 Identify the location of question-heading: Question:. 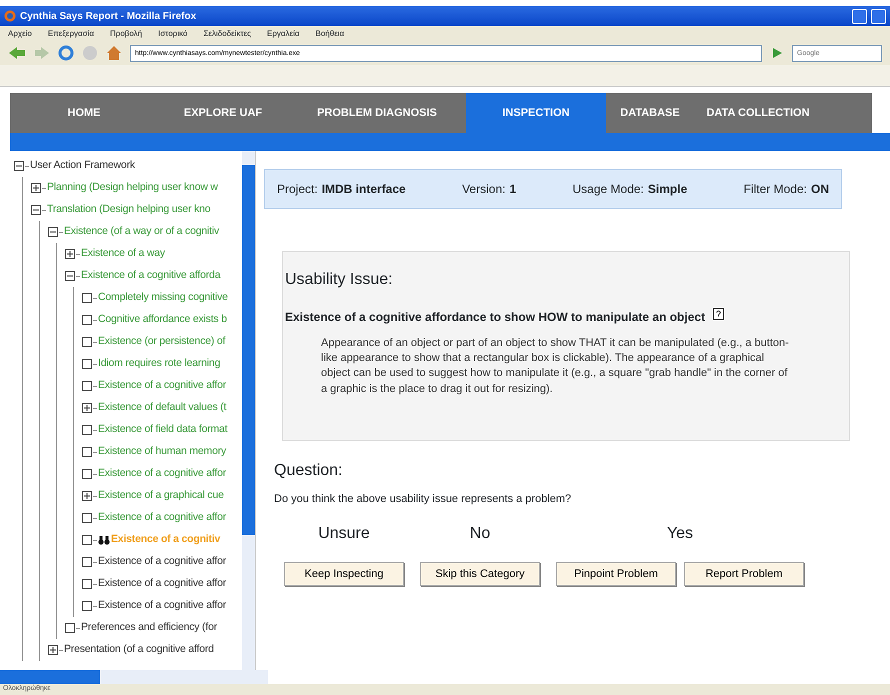
(309, 471).